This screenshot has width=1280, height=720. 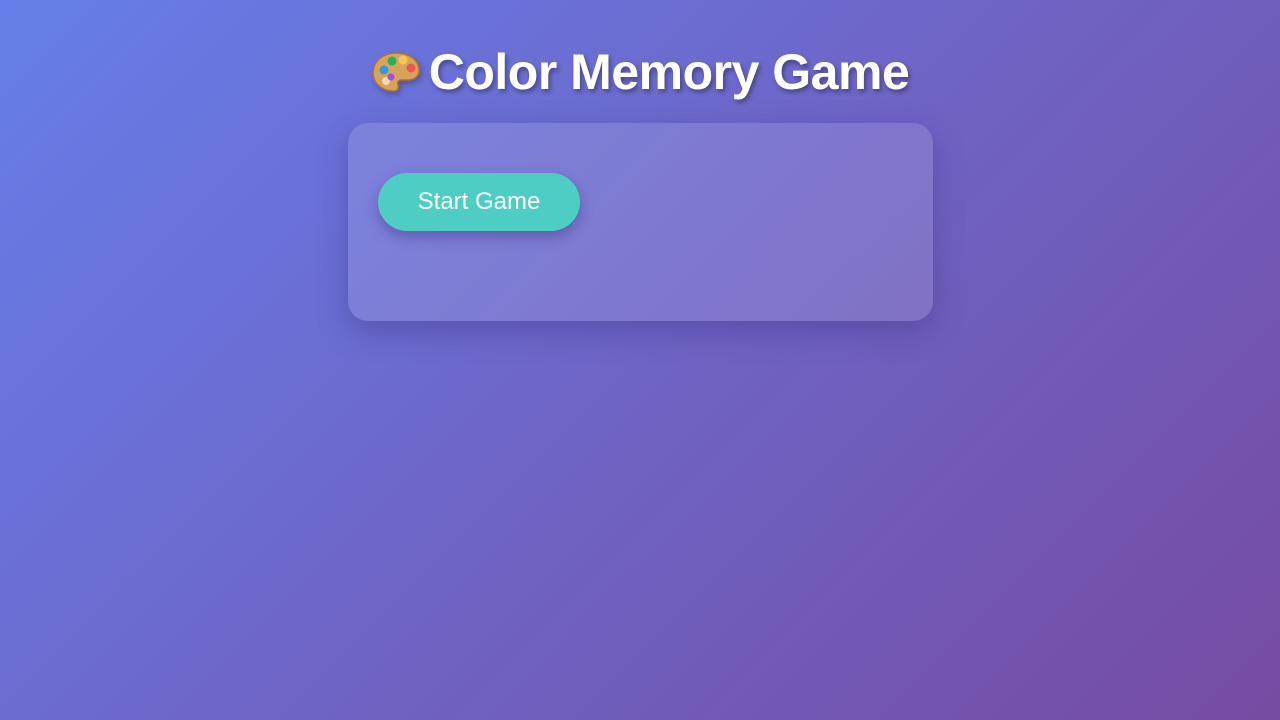 I want to click on page-title: Color Memory Game, so click(x=669, y=72).